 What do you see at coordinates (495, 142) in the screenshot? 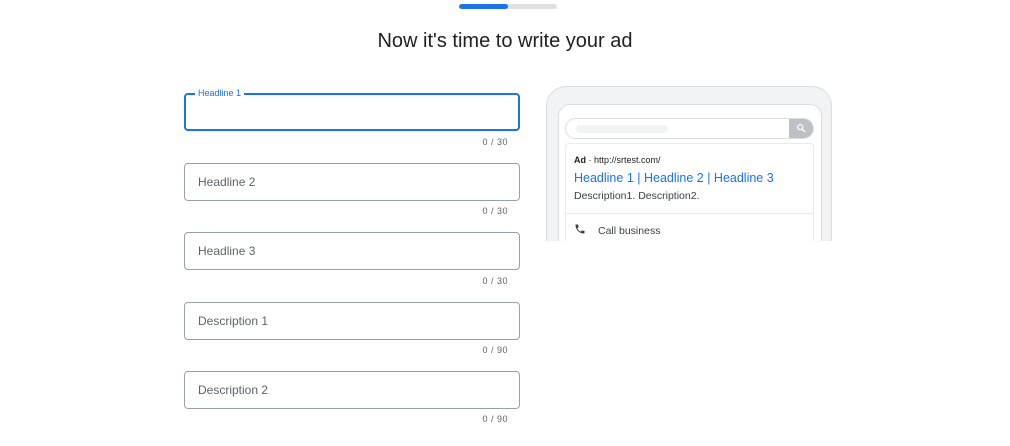
I see `headline-1-counter: 0 / 30` at bounding box center [495, 142].